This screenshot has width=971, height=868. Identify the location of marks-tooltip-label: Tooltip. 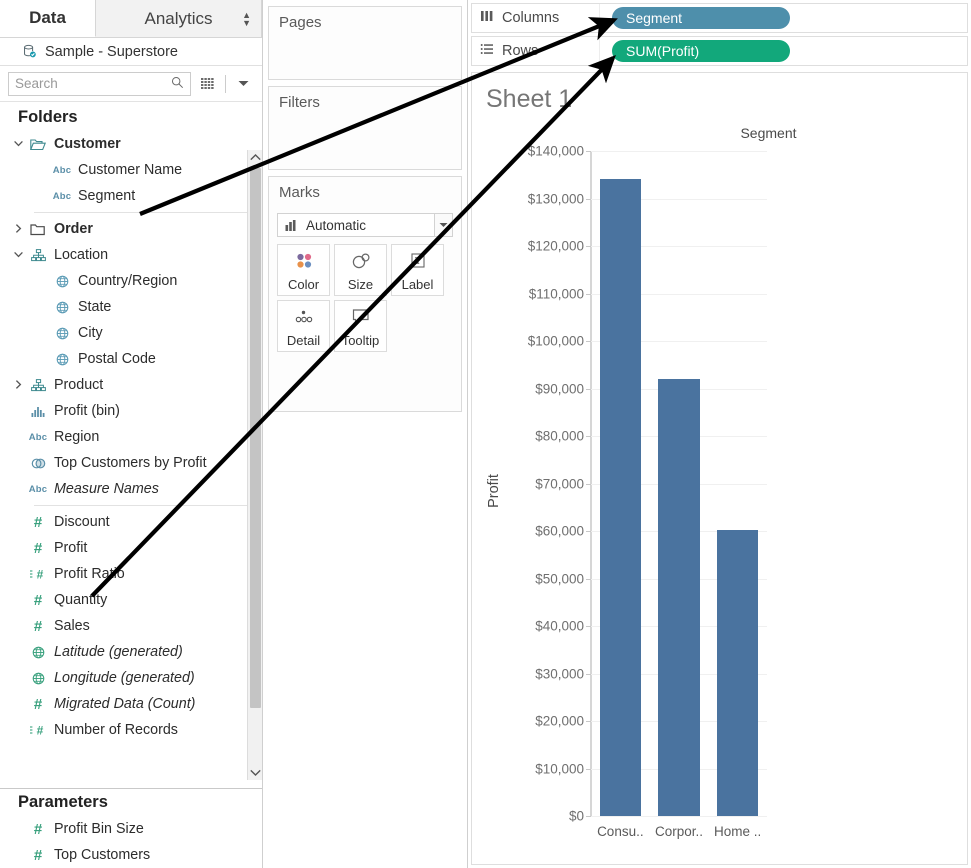
(360, 340).